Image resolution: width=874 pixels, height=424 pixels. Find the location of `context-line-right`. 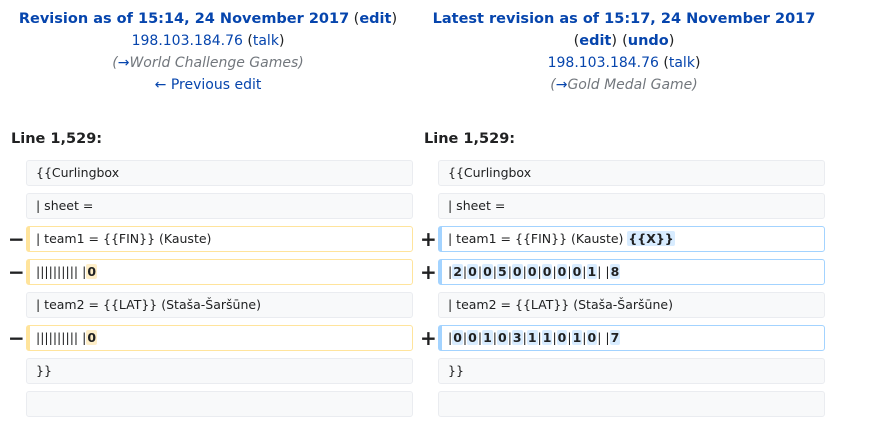

context-line-right is located at coordinates (631, 404).